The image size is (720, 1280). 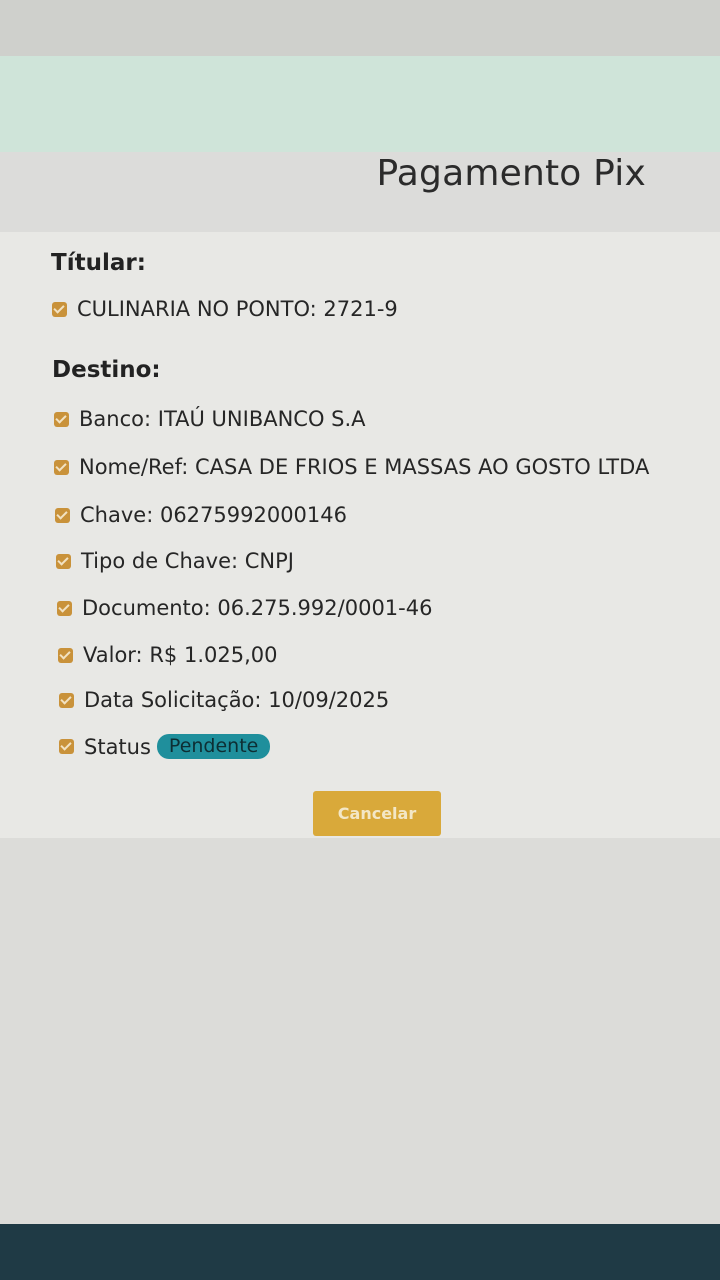 I want to click on titular-row: CULINARIA NO PONTO: 2721-9, so click(x=225, y=309).